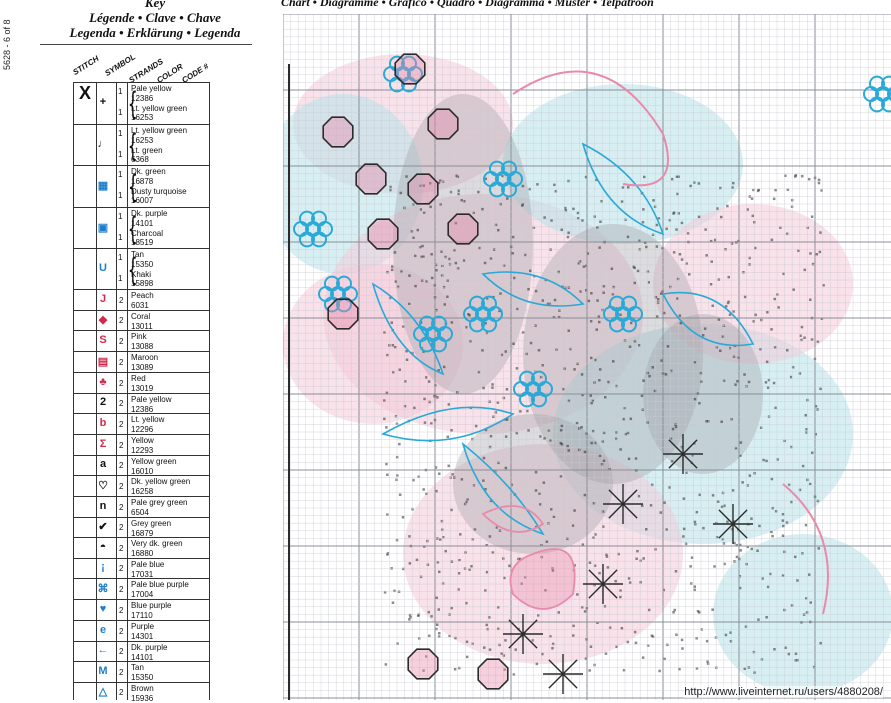 The width and height of the screenshot is (891, 703). What do you see at coordinates (103, 588) in the screenshot?
I see `chart-symbol: ⌘` at bounding box center [103, 588].